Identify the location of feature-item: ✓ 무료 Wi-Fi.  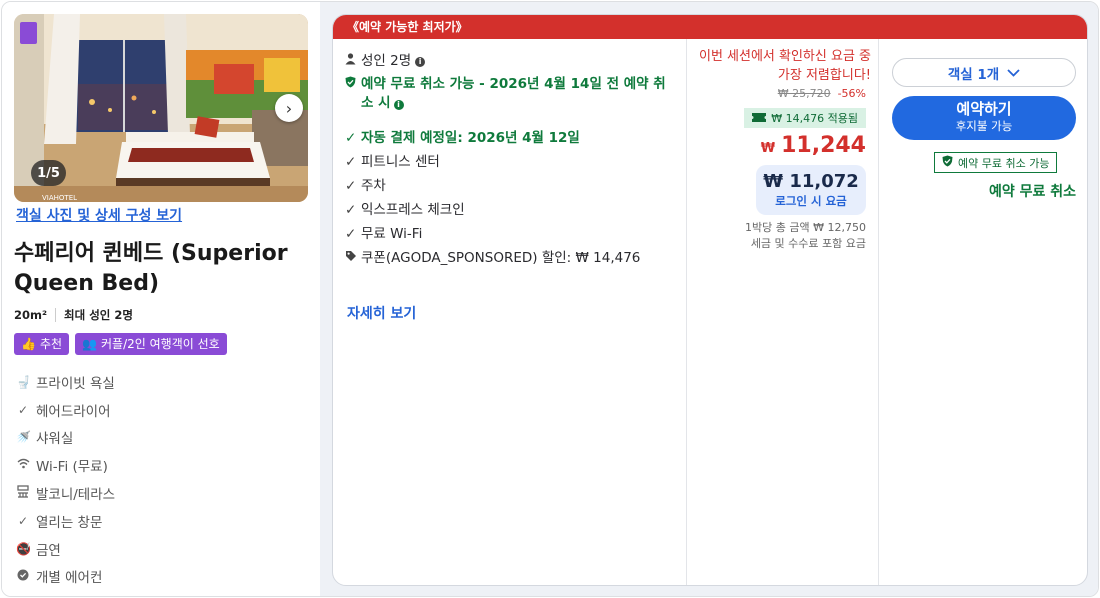
(383, 234).